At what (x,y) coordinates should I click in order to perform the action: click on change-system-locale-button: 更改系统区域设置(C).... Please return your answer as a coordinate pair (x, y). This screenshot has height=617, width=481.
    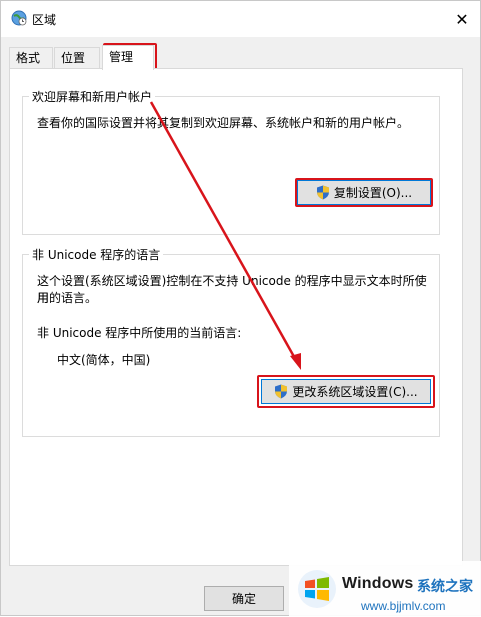
    Looking at the image, I should click on (346, 391).